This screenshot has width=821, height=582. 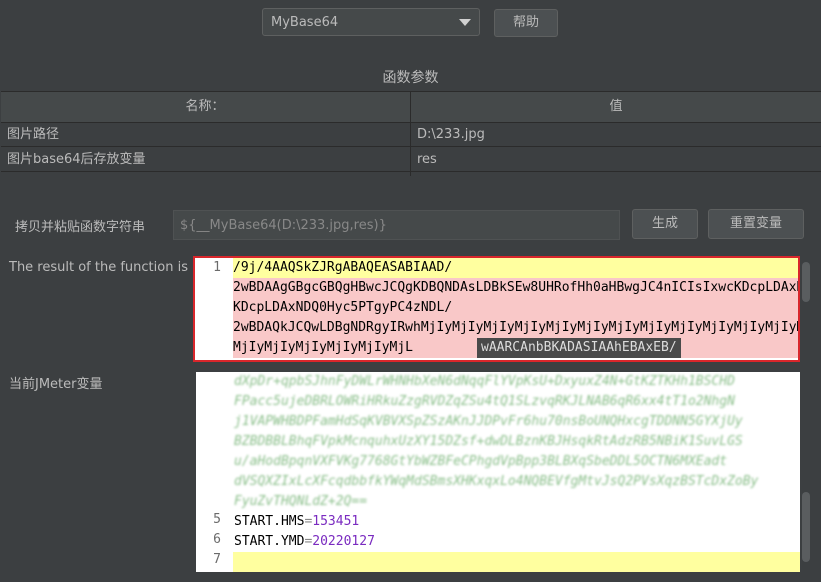 What do you see at coordinates (214, 309) in the screenshot?
I see `line-number-gutter: 1` at bounding box center [214, 309].